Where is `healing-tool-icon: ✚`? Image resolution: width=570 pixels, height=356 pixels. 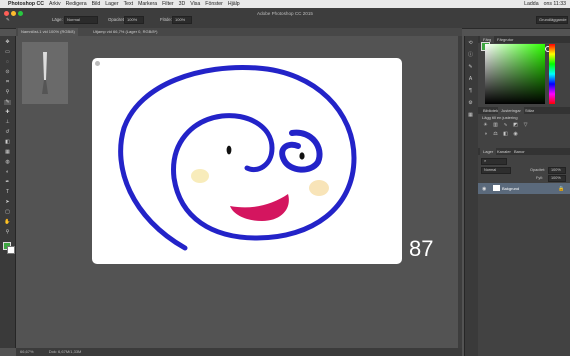 healing-tool-icon: ✚ is located at coordinates (7, 112).